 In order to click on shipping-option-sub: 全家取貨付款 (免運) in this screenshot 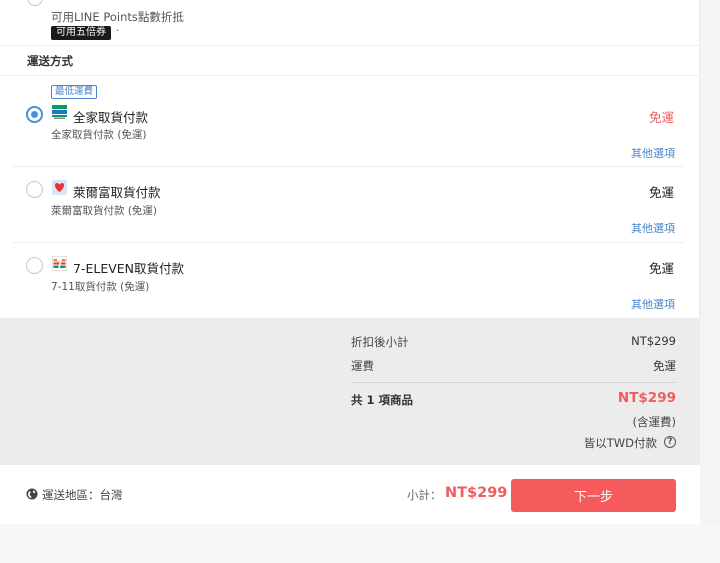, I will do `click(99, 135)`.